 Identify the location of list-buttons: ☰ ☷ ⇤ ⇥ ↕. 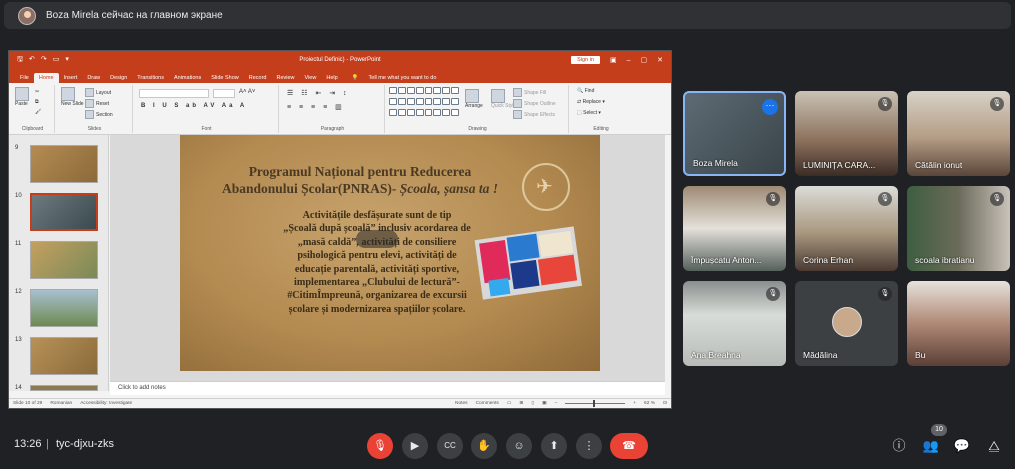
(318, 93).